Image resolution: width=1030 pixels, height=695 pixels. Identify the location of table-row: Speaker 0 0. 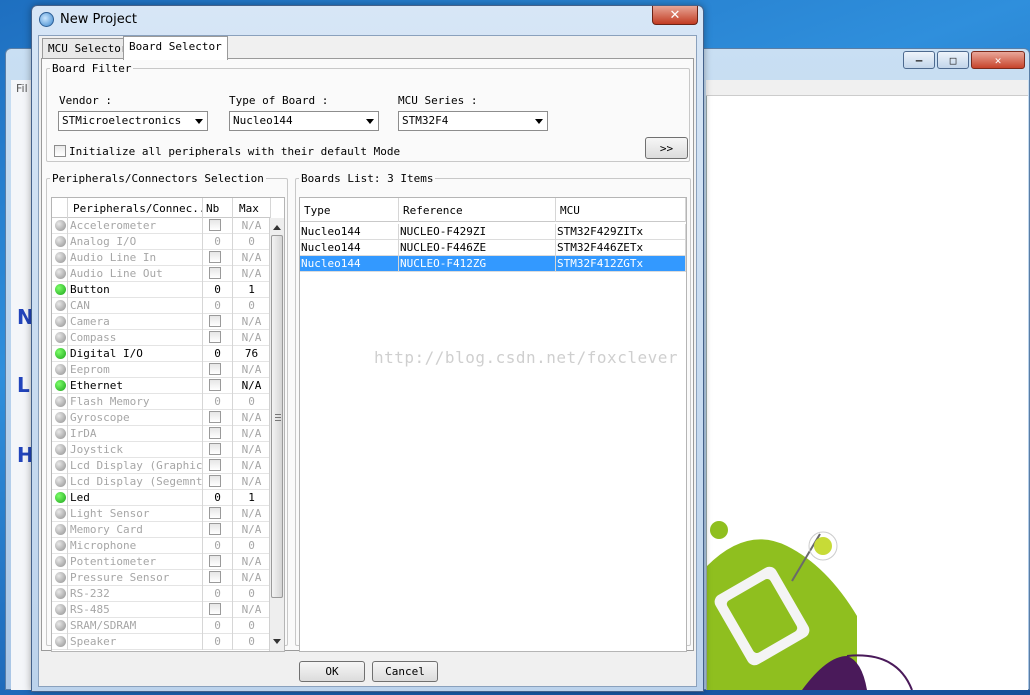
(161, 642).